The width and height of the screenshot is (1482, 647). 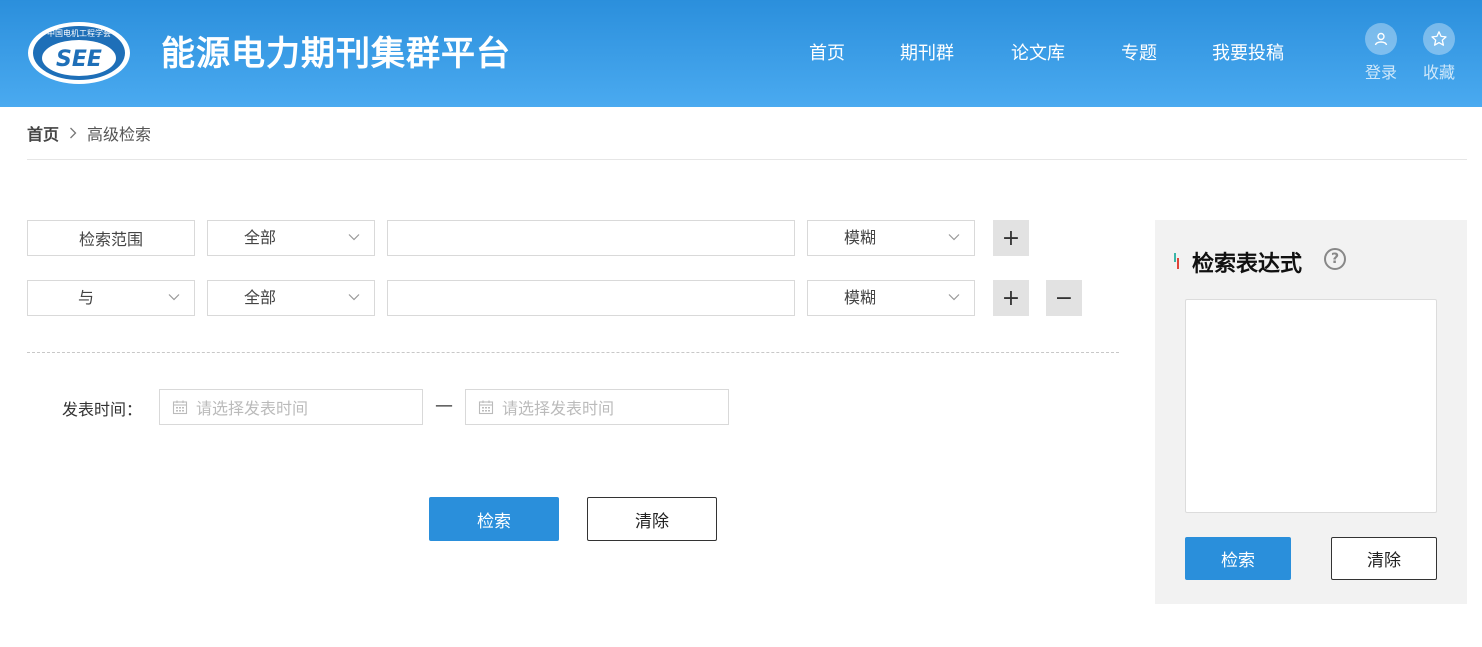 What do you see at coordinates (260, 237) in the screenshot?
I see `row1-field-value: 全部` at bounding box center [260, 237].